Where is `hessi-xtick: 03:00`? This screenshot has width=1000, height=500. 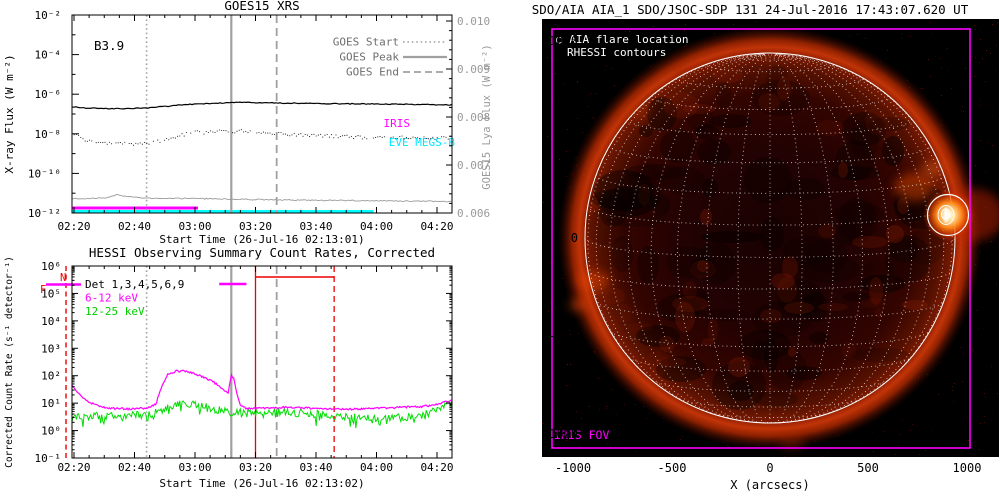
hessi-xtick: 03:00 is located at coordinates (194, 467).